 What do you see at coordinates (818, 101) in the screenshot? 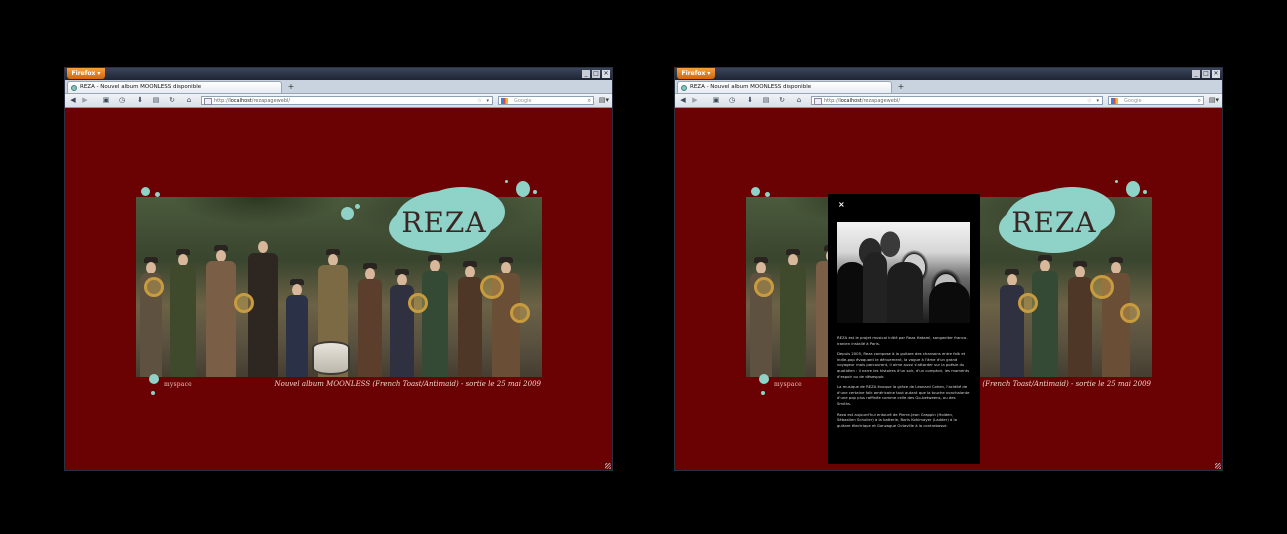
I see `page-icon` at bounding box center [818, 101].